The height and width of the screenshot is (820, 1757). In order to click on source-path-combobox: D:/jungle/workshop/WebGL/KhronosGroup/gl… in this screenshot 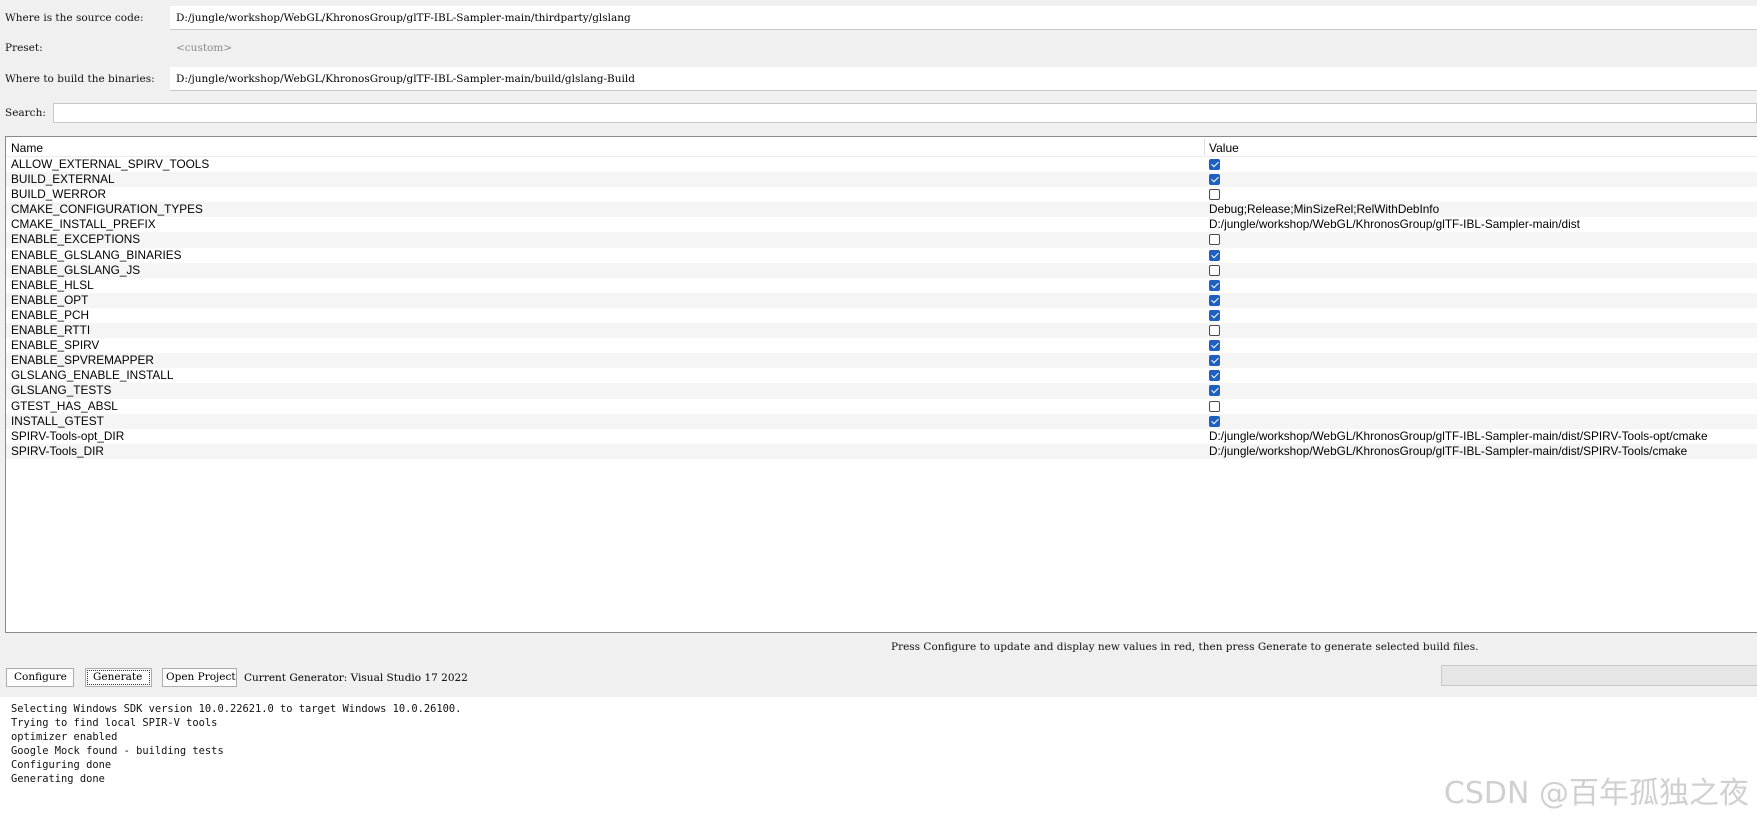, I will do `click(963, 18)`.